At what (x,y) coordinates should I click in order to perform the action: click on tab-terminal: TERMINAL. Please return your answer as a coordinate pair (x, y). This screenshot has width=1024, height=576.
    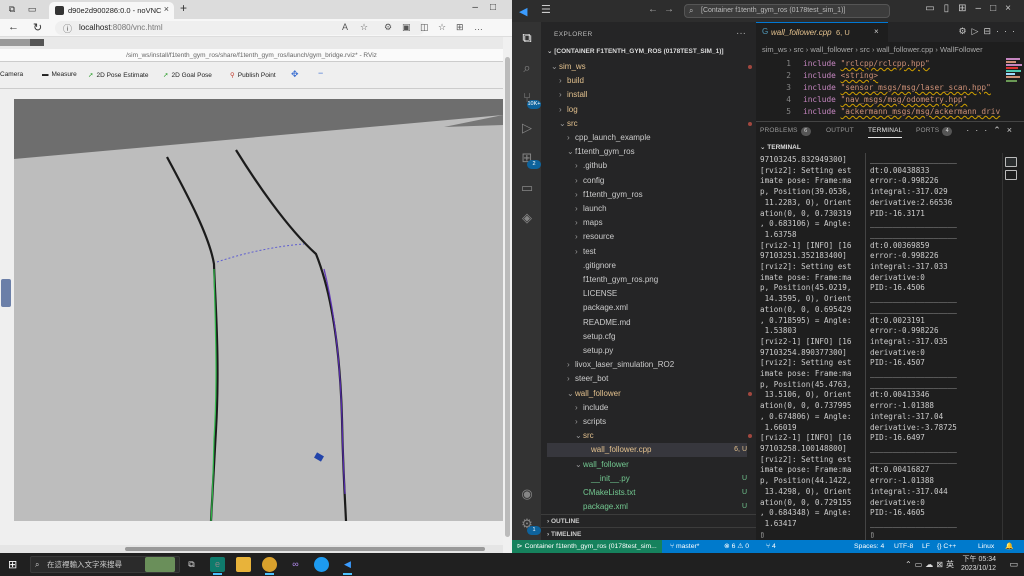
    Looking at the image, I should click on (885, 132).